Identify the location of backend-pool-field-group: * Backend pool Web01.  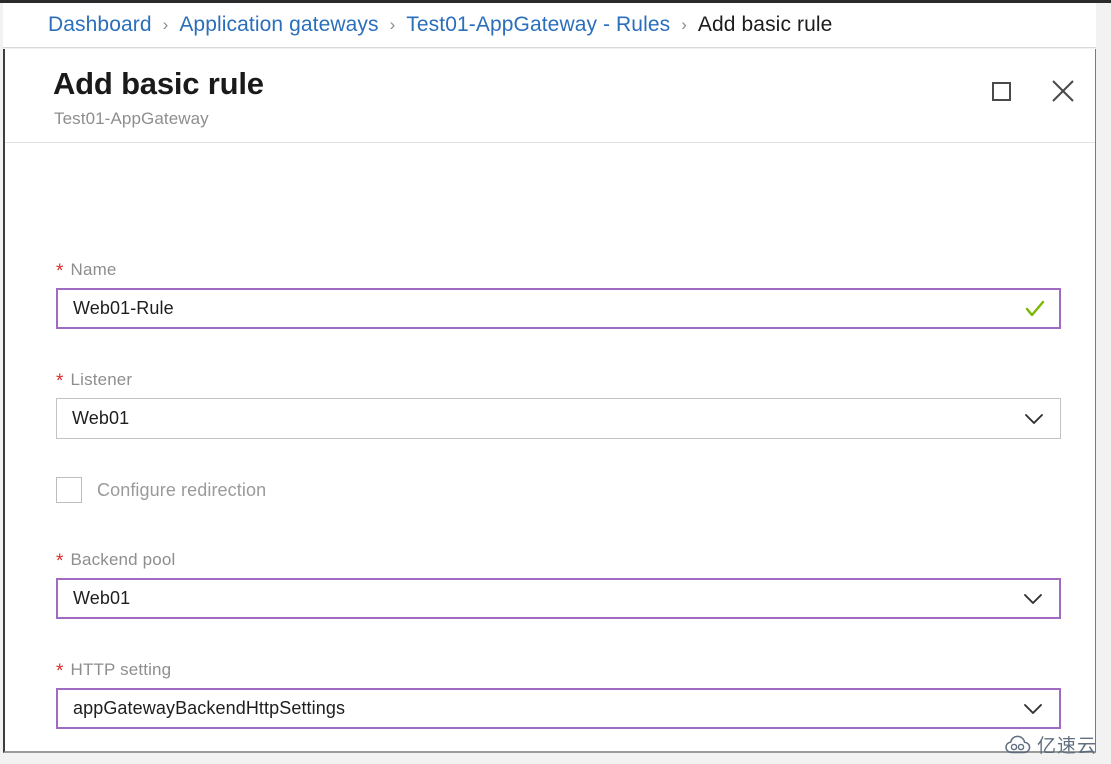
(558, 584).